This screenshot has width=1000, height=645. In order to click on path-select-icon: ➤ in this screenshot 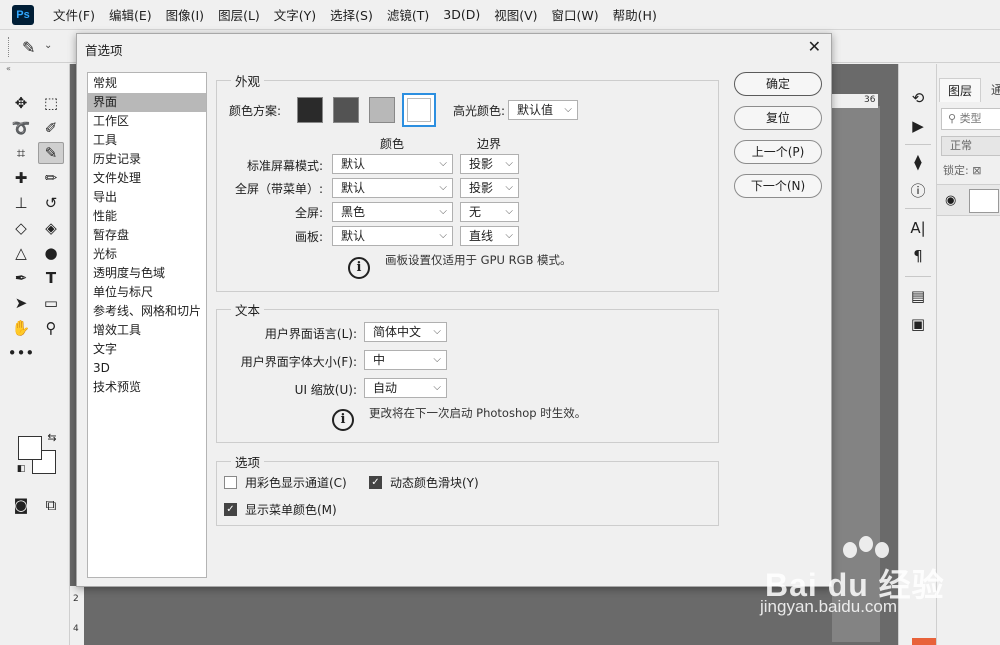, I will do `click(21, 303)`.